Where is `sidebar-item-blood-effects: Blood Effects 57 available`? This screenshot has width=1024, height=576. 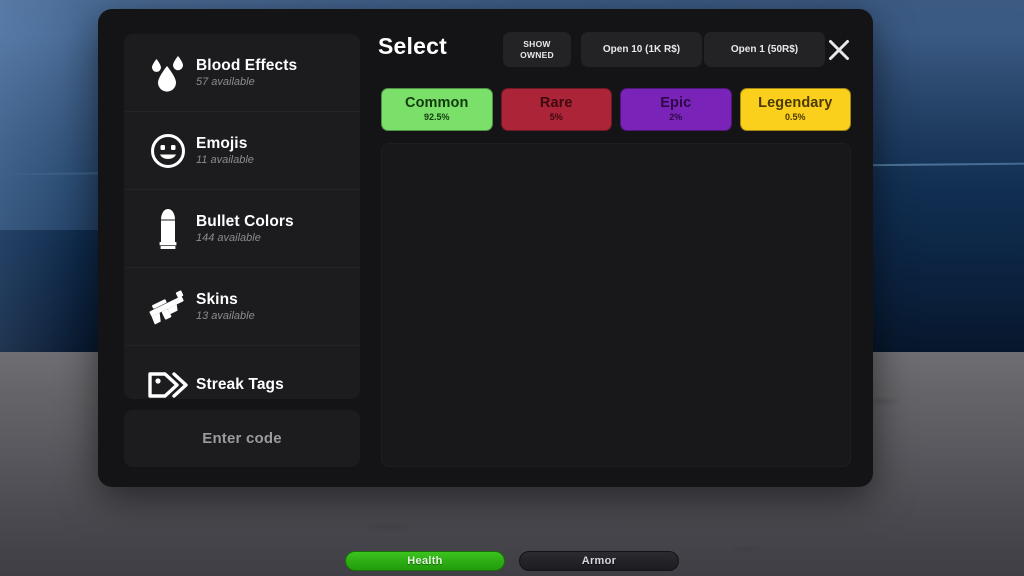
sidebar-item-blood-effects: Blood Effects 57 available is located at coordinates (242, 73).